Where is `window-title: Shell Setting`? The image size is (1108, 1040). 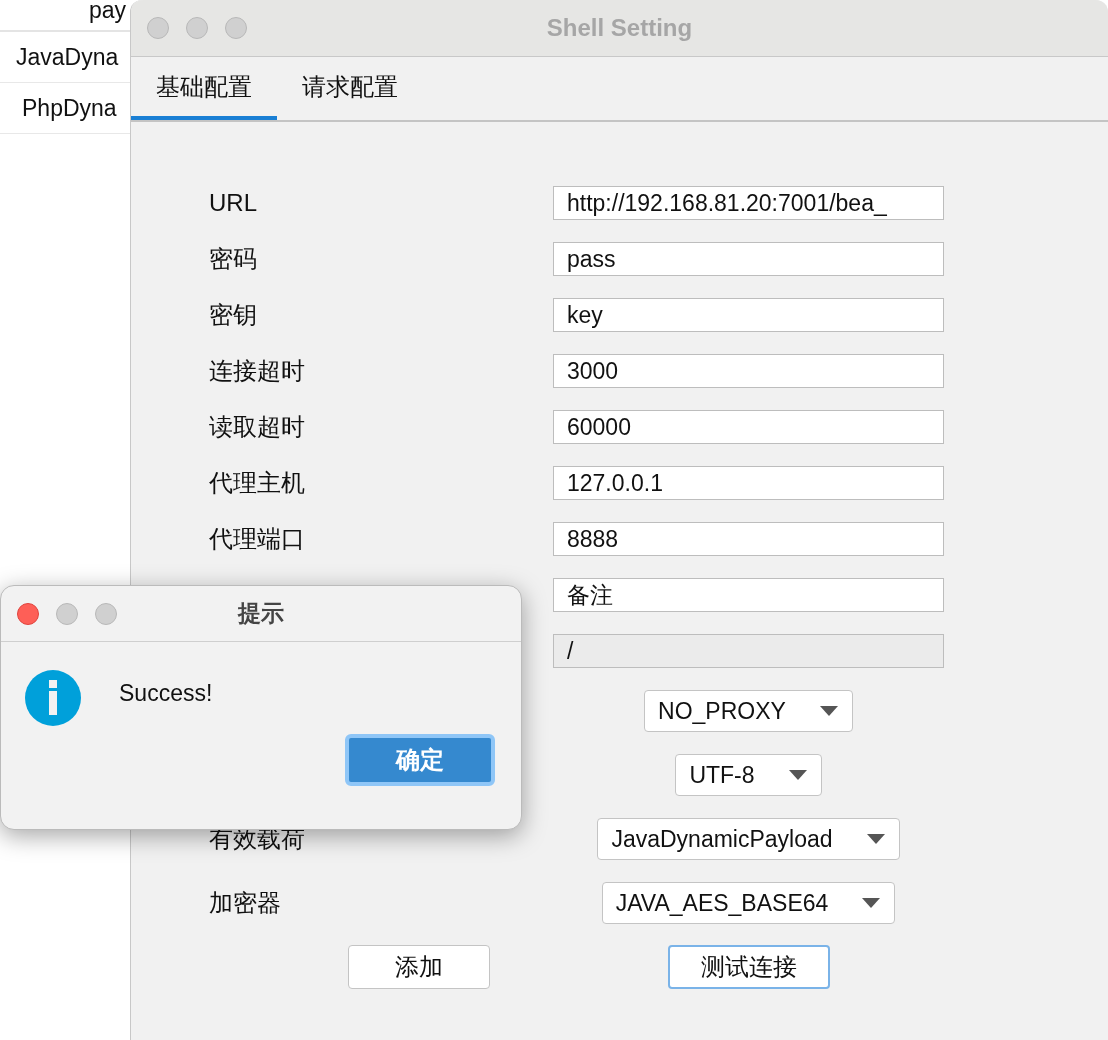 window-title: Shell Setting is located at coordinates (619, 28).